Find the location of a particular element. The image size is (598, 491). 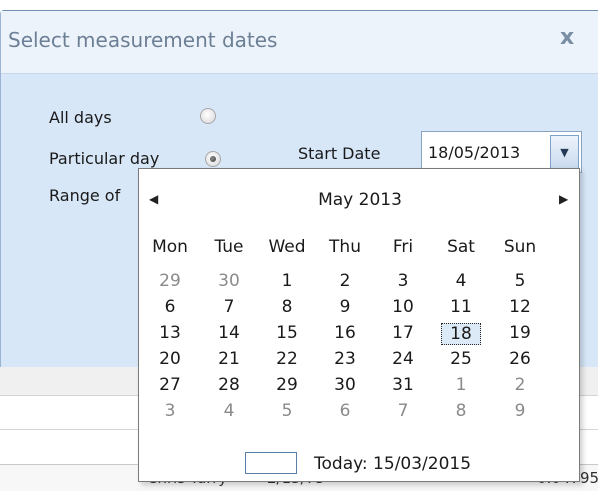

weekday-header-thu: Thu is located at coordinates (345, 247).